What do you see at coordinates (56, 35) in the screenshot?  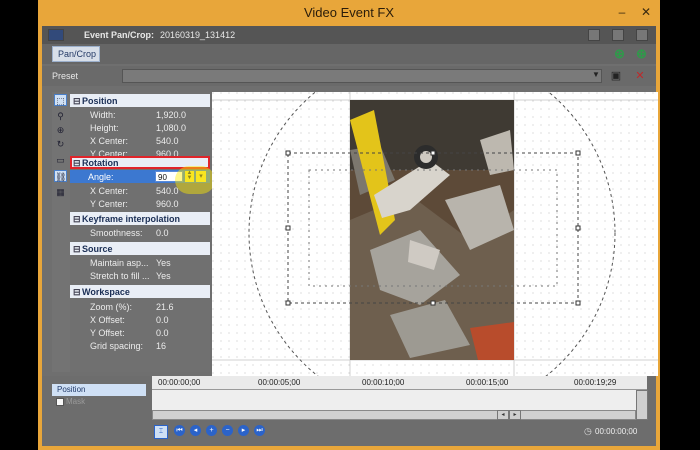 I see `video-fx-icon` at bounding box center [56, 35].